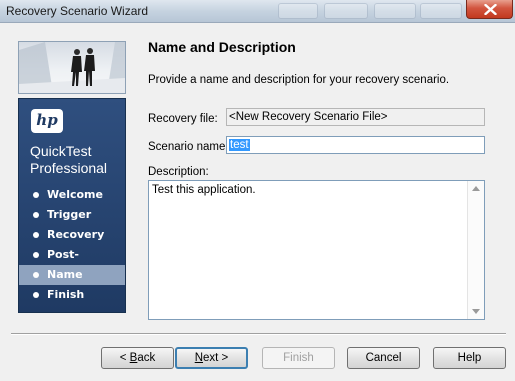 This screenshot has height=381, width=515. What do you see at coordinates (204, 190) in the screenshot?
I see `description-value: Test this application.` at bounding box center [204, 190].